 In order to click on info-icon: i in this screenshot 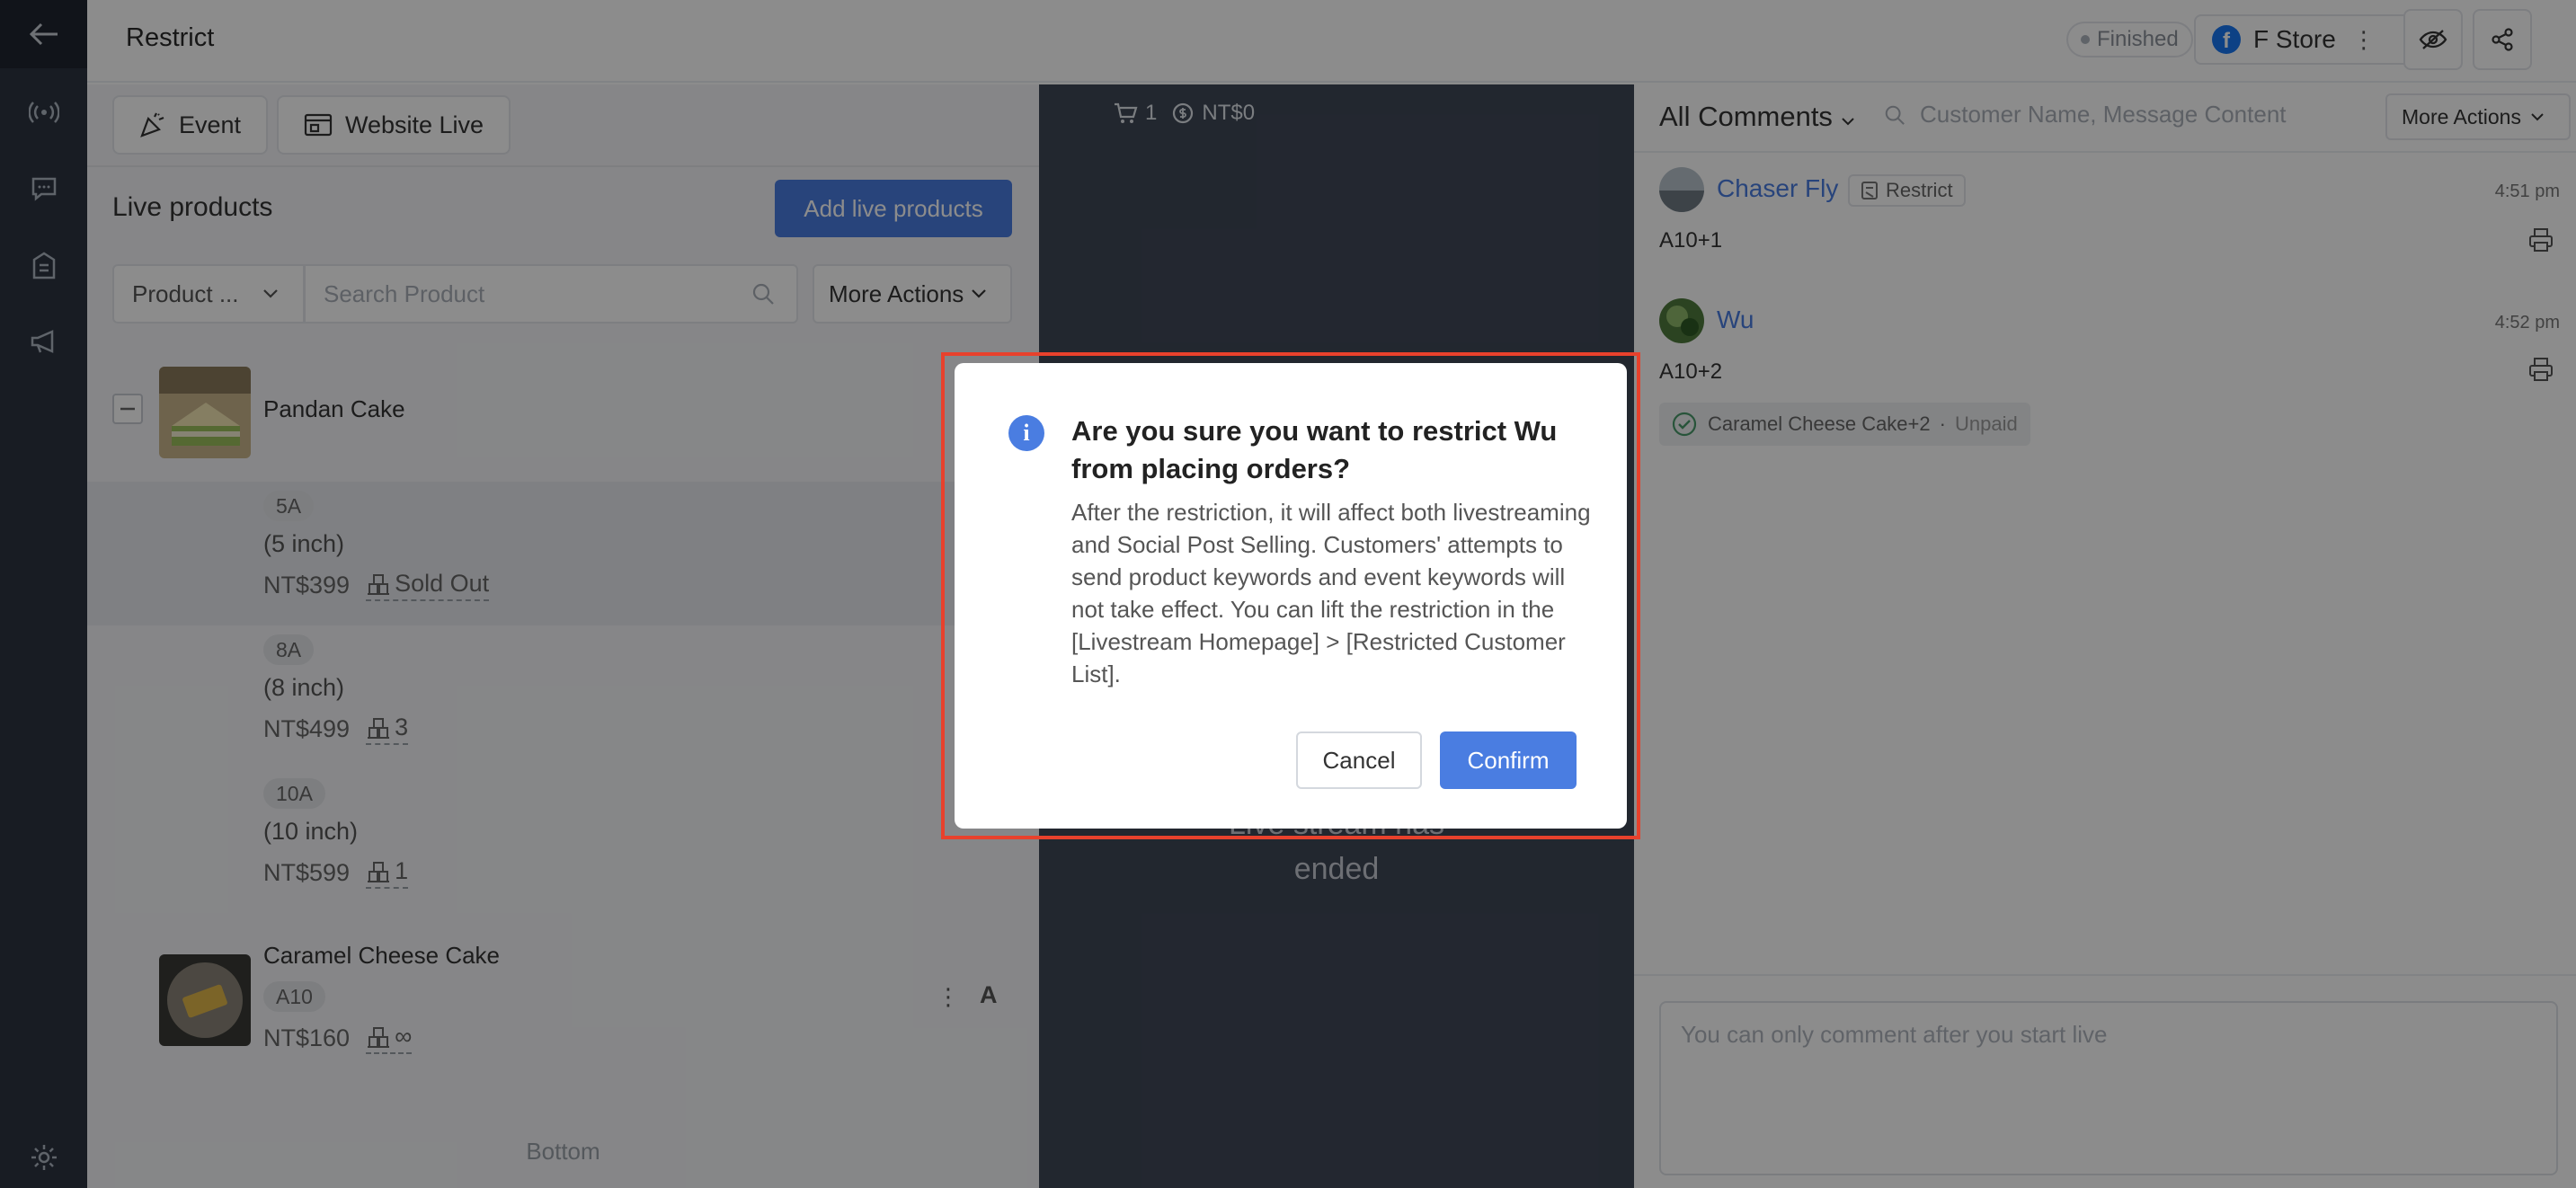, I will do `click(1026, 433)`.